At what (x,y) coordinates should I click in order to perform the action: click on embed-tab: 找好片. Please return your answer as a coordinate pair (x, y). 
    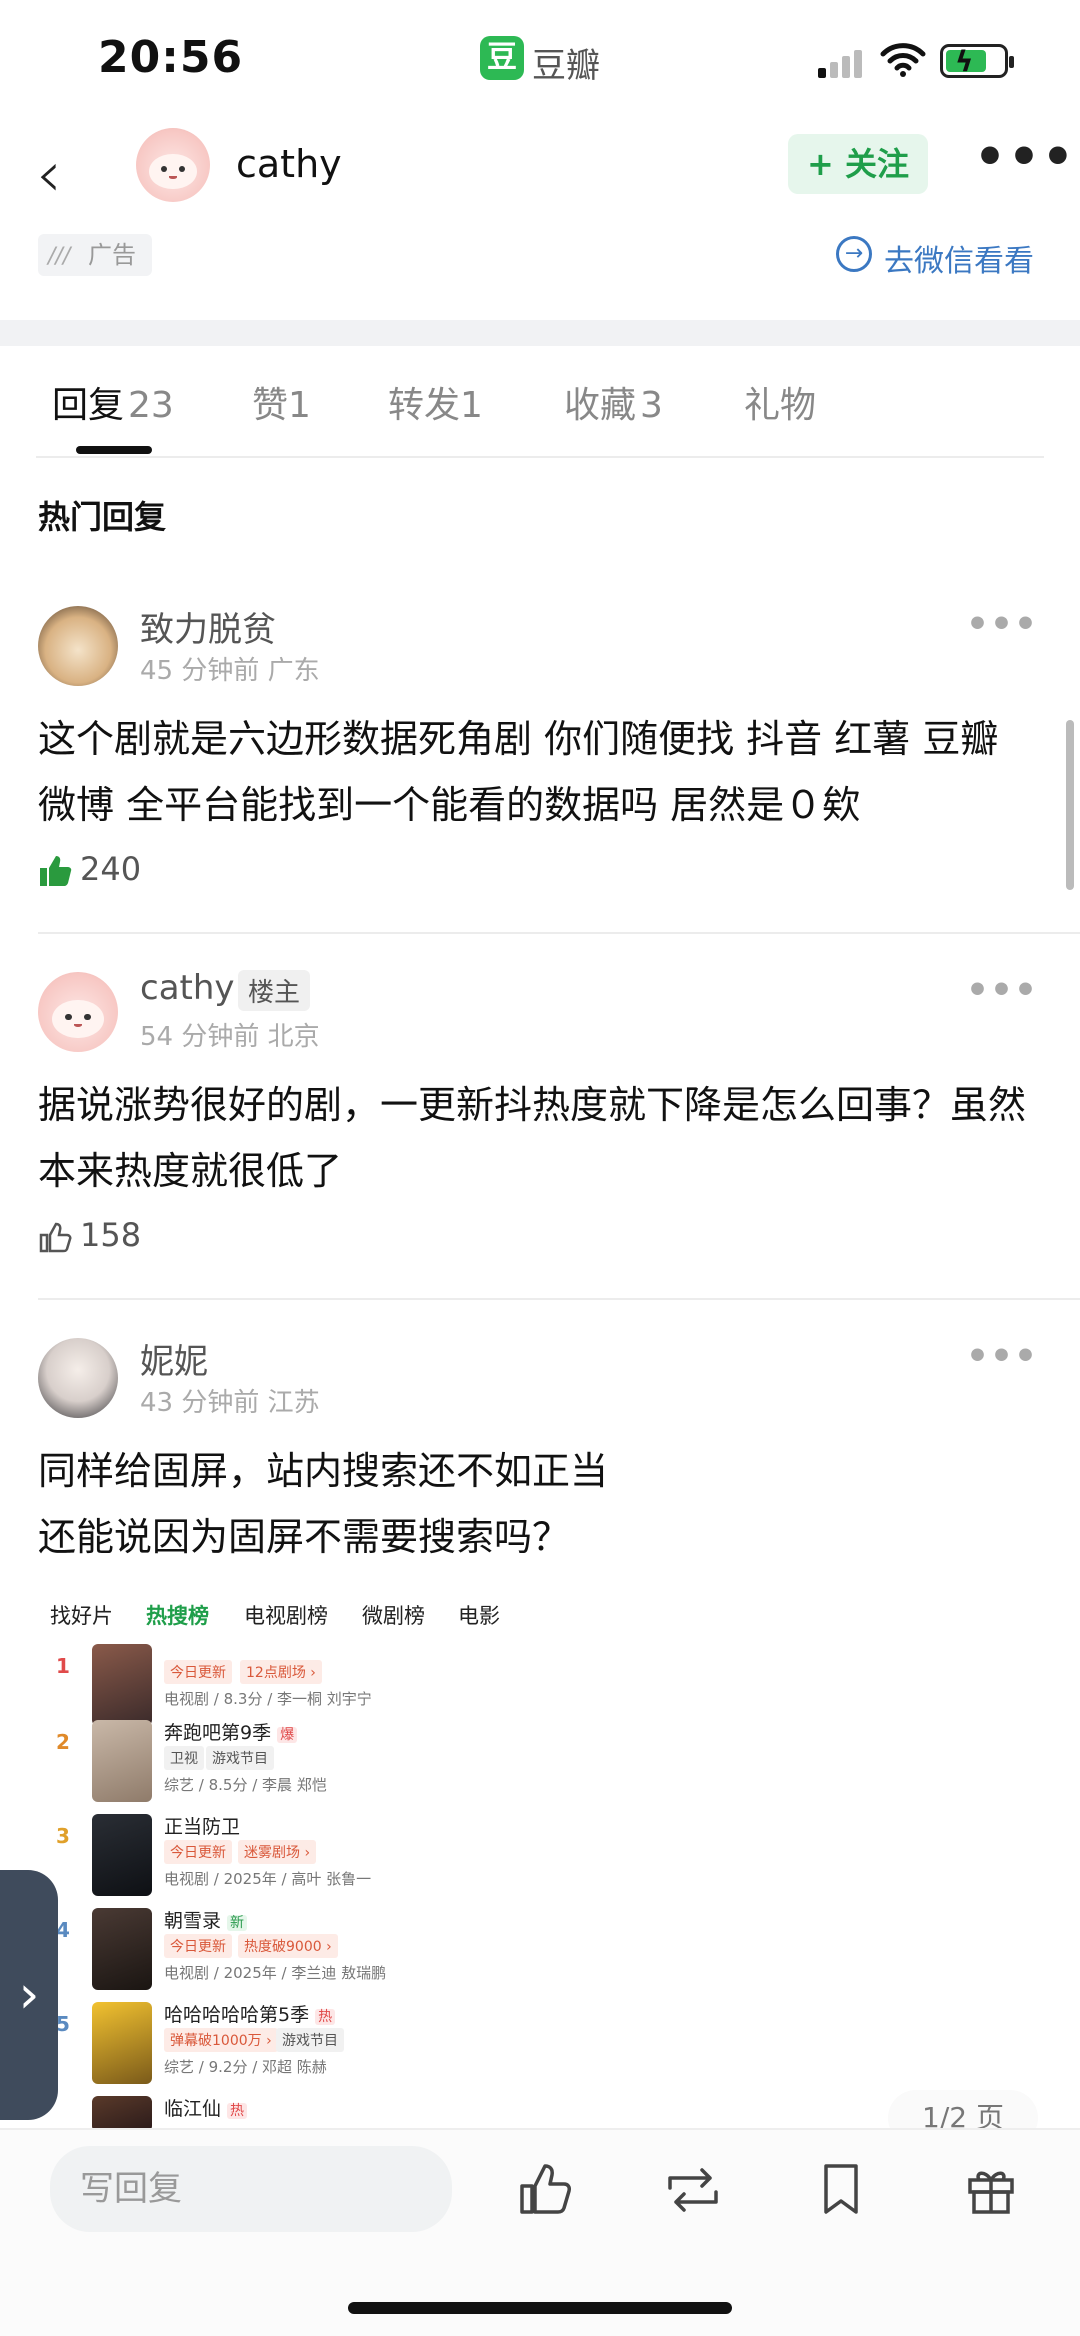
    Looking at the image, I should click on (81, 1616).